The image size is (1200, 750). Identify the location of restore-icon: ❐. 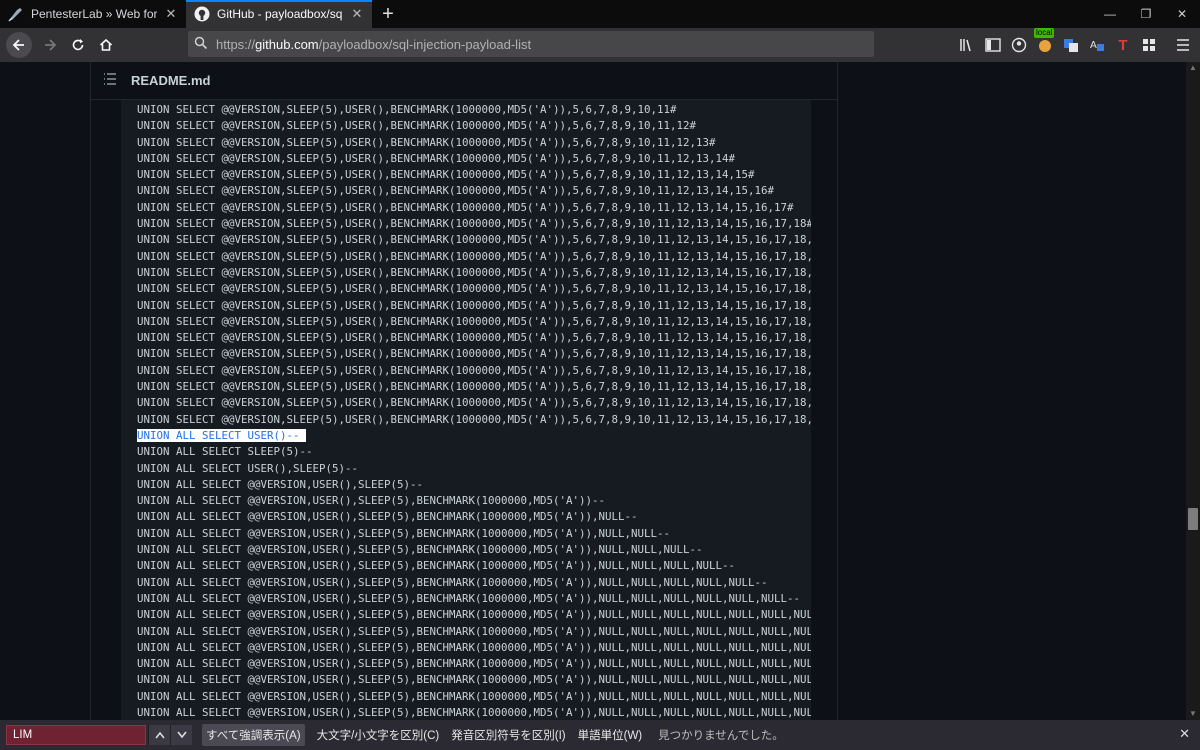
(1146, 14).